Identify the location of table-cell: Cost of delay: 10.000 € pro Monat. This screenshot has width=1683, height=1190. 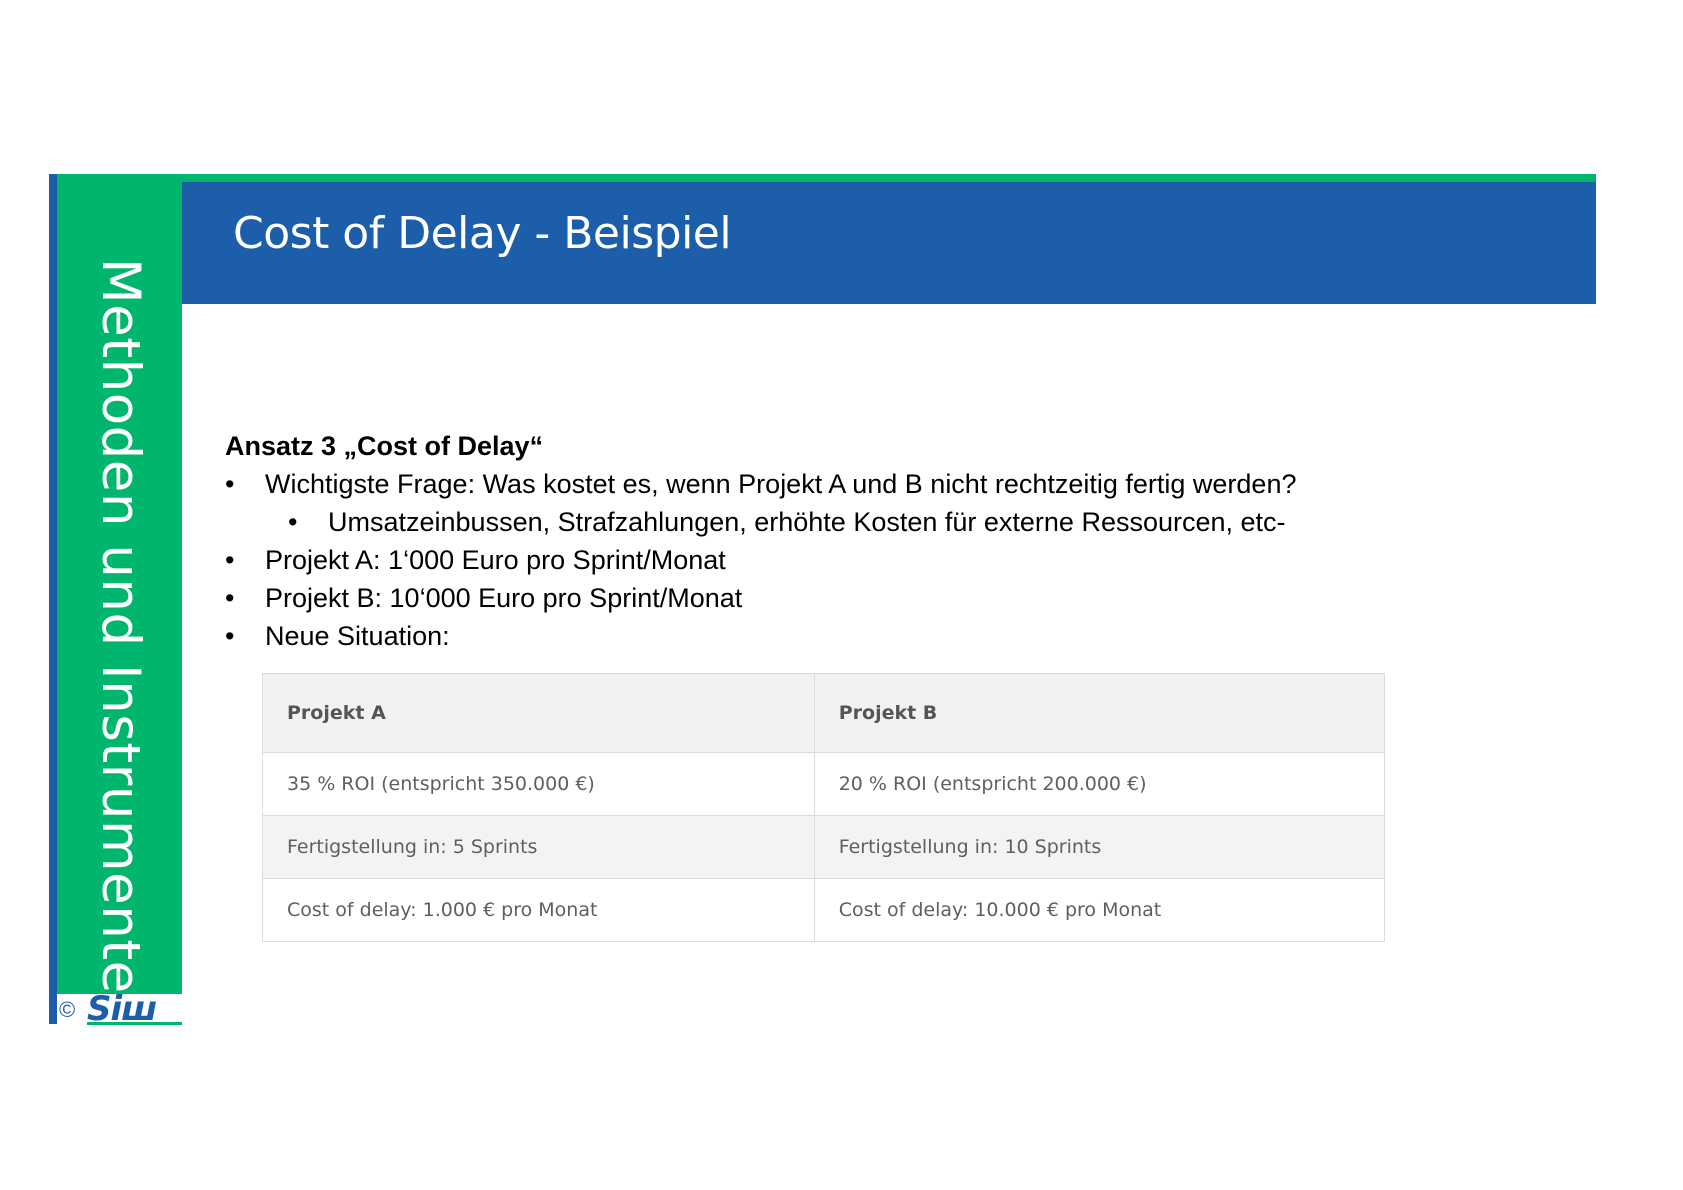
(1099, 910).